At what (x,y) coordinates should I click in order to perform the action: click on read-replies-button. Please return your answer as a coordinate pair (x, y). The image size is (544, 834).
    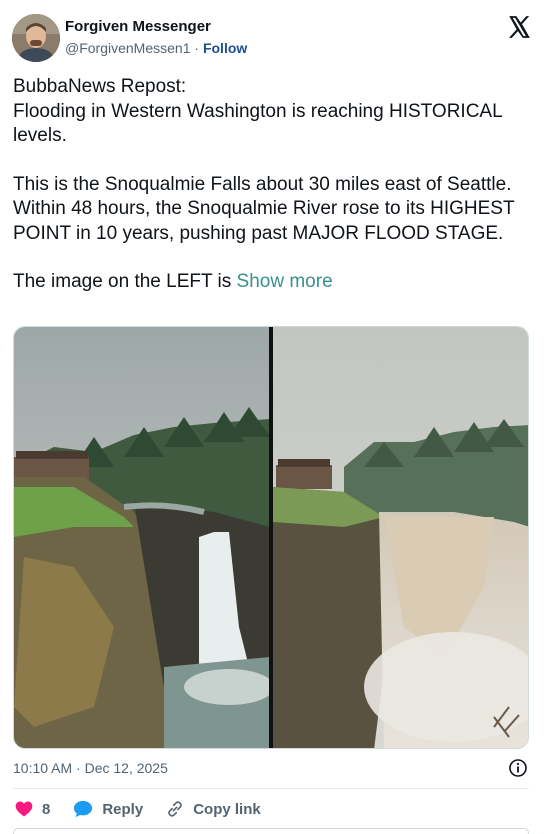
    Looking at the image, I should click on (271, 831).